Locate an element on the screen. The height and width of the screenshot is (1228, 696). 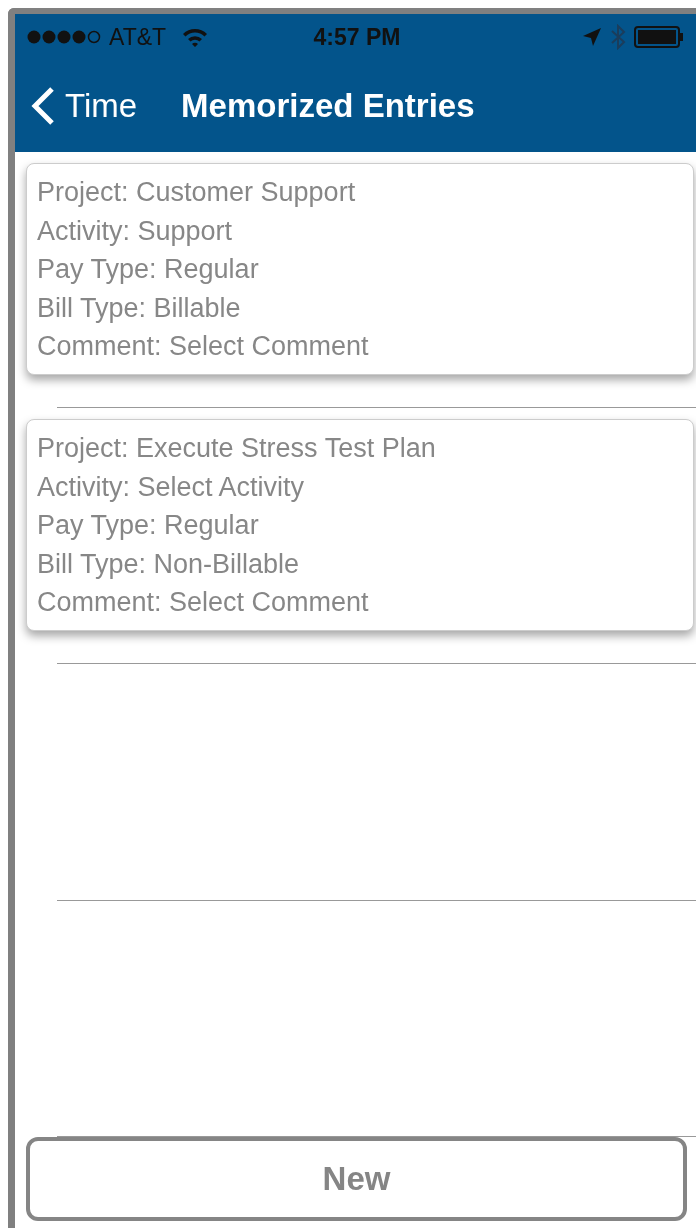
signal-icon is located at coordinates (64, 37).